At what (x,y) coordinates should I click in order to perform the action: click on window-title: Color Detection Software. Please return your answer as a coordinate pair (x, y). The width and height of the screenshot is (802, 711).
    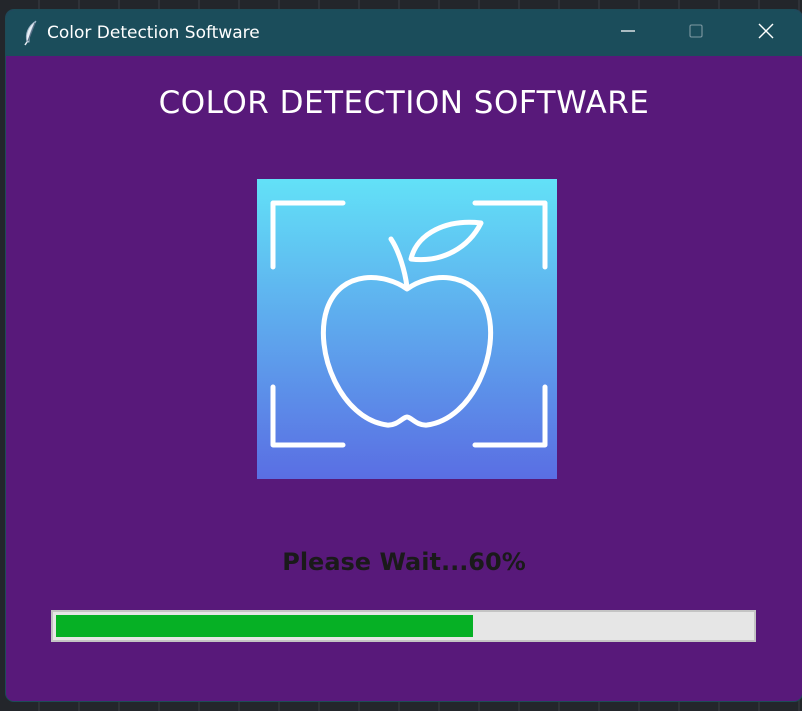
    Looking at the image, I should click on (153, 33).